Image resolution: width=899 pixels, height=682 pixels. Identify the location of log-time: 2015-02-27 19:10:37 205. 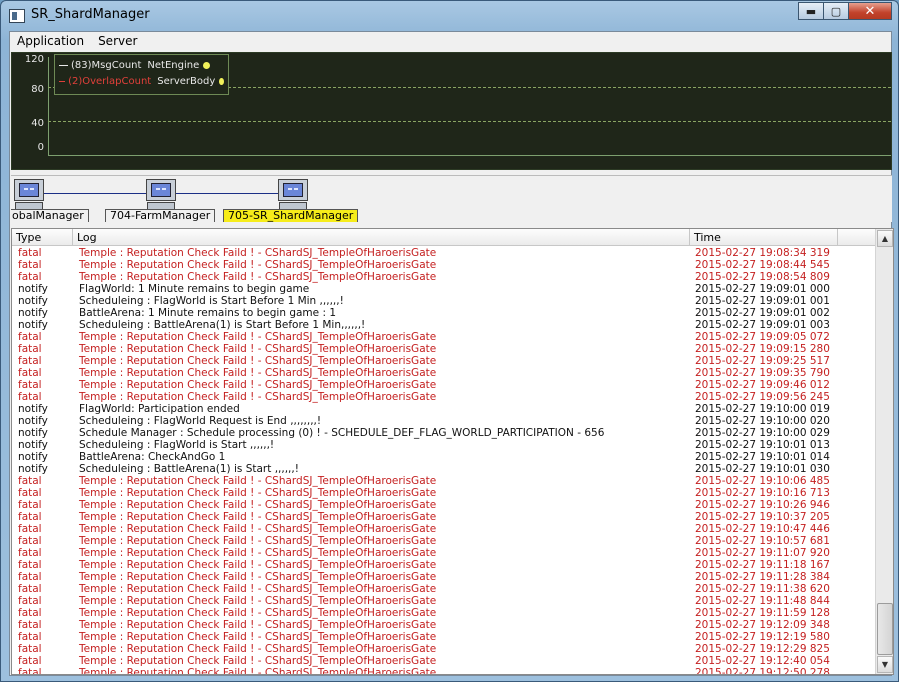
(762, 517).